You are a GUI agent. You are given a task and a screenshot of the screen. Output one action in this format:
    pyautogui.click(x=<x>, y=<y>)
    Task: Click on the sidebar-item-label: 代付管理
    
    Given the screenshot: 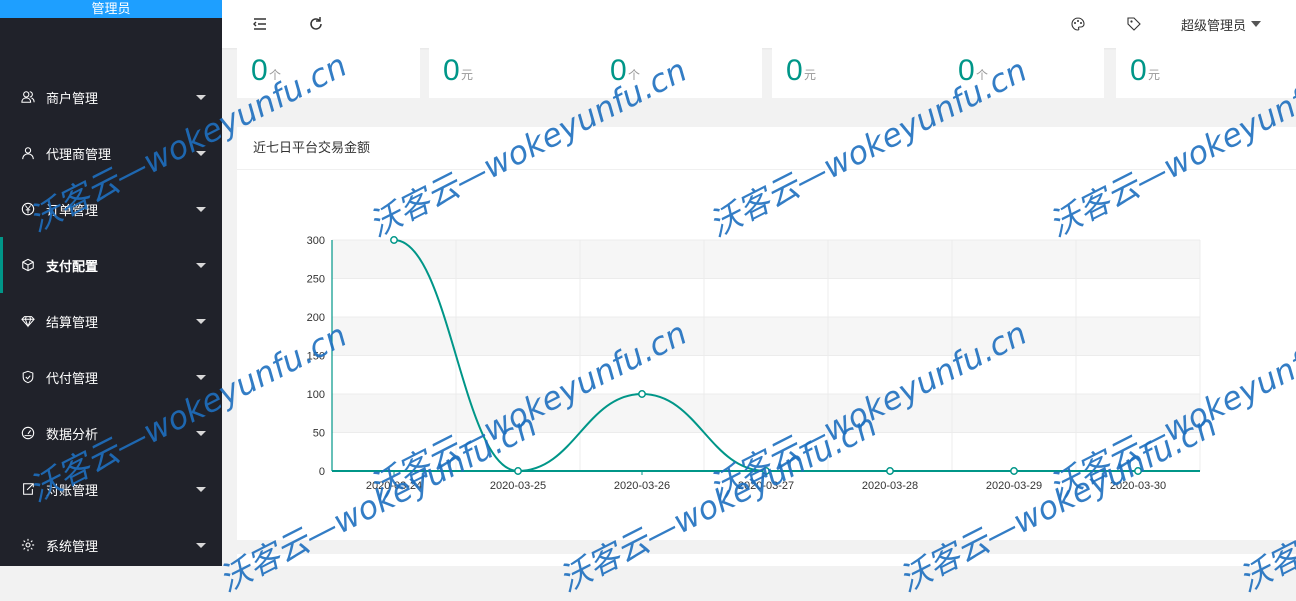 What is the action you would take?
    pyautogui.click(x=72, y=378)
    